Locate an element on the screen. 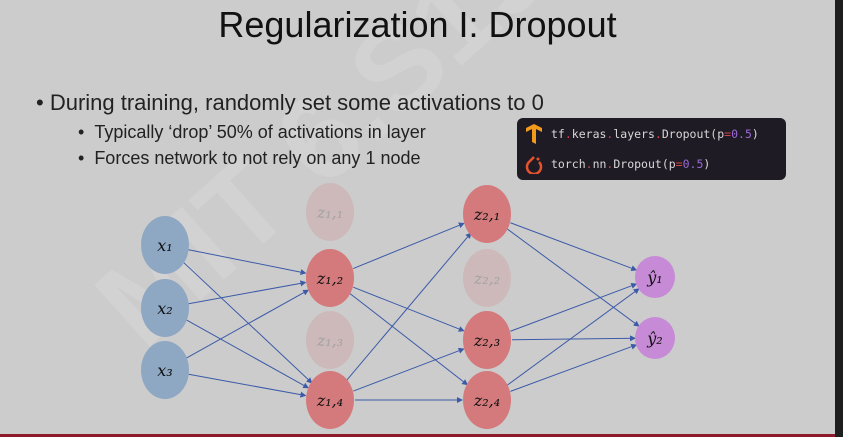 The height and width of the screenshot is (437, 843). node-x3: x₃ is located at coordinates (165, 370).